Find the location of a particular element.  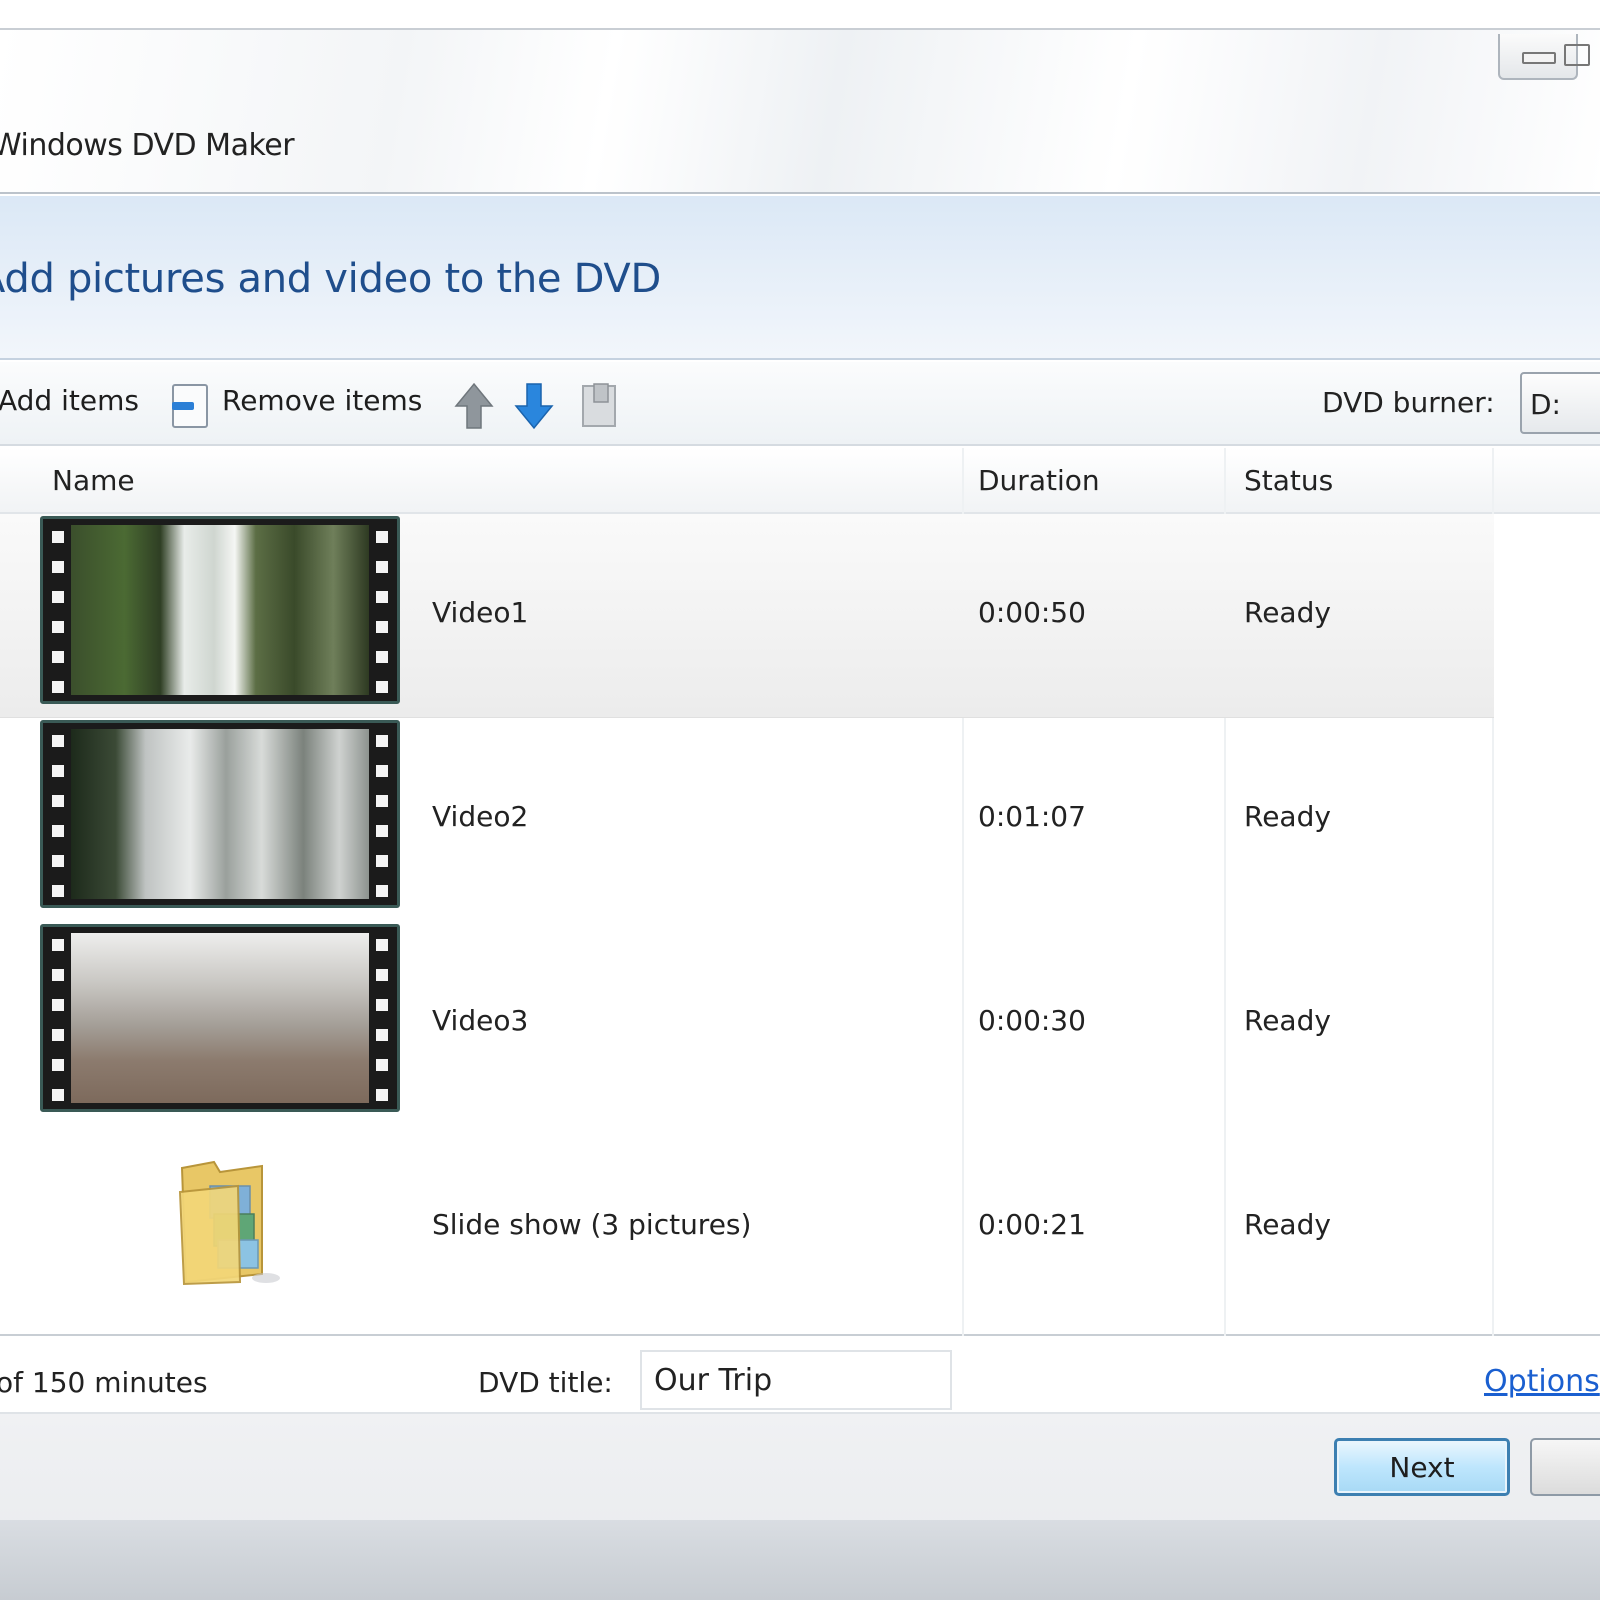

column-name-header: Name is located at coordinates (93, 480).